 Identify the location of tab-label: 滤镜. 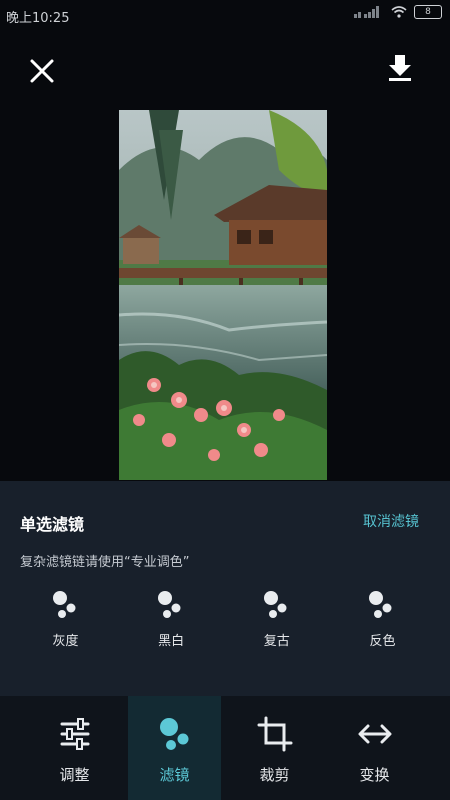
(174, 775).